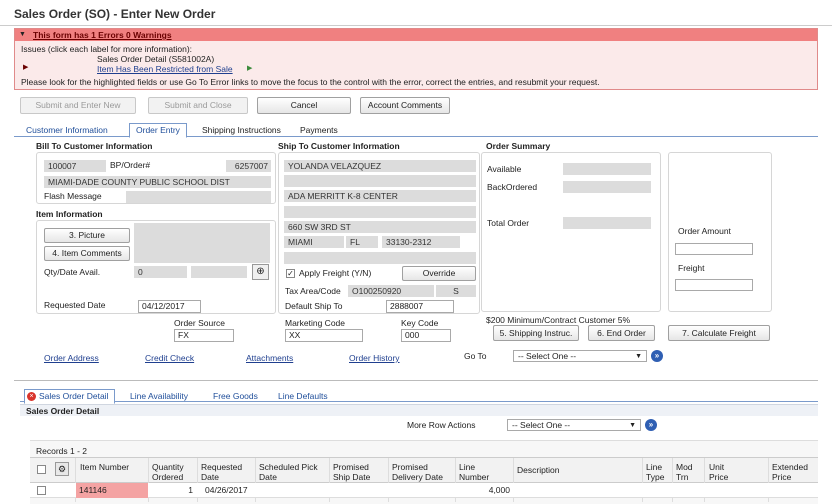 The width and height of the screenshot is (832, 504). Describe the element at coordinates (657, 356) in the screenshot. I see `goto-go-icon: »` at that location.